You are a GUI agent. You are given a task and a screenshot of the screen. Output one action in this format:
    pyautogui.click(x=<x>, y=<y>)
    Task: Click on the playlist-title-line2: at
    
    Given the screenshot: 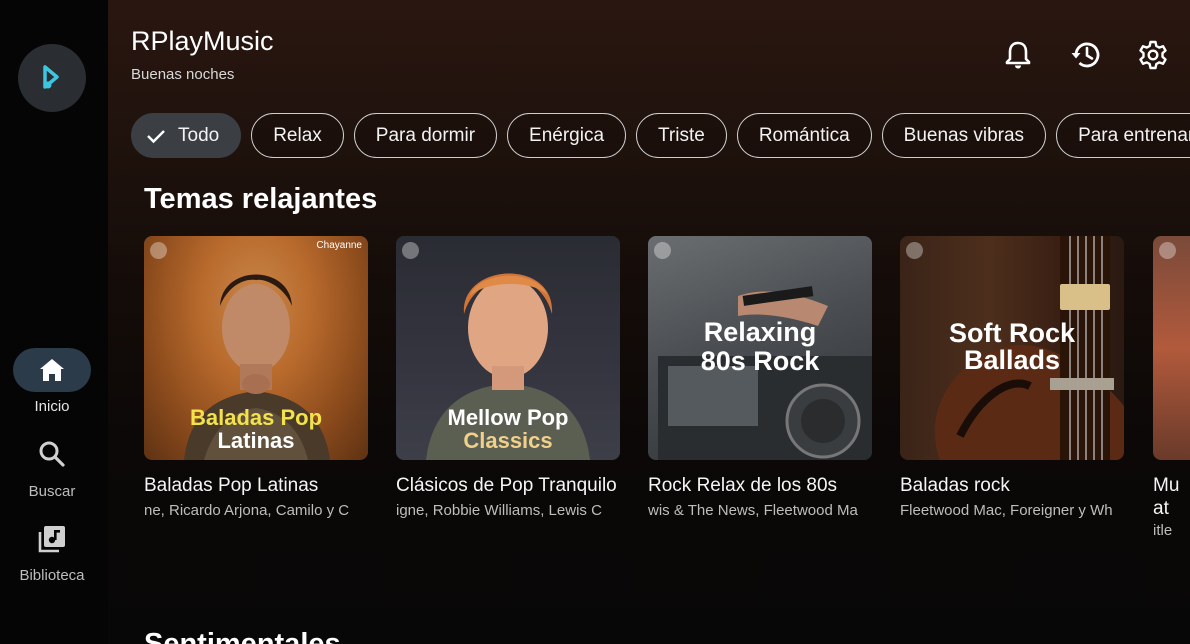 What is the action you would take?
    pyautogui.click(x=1161, y=508)
    